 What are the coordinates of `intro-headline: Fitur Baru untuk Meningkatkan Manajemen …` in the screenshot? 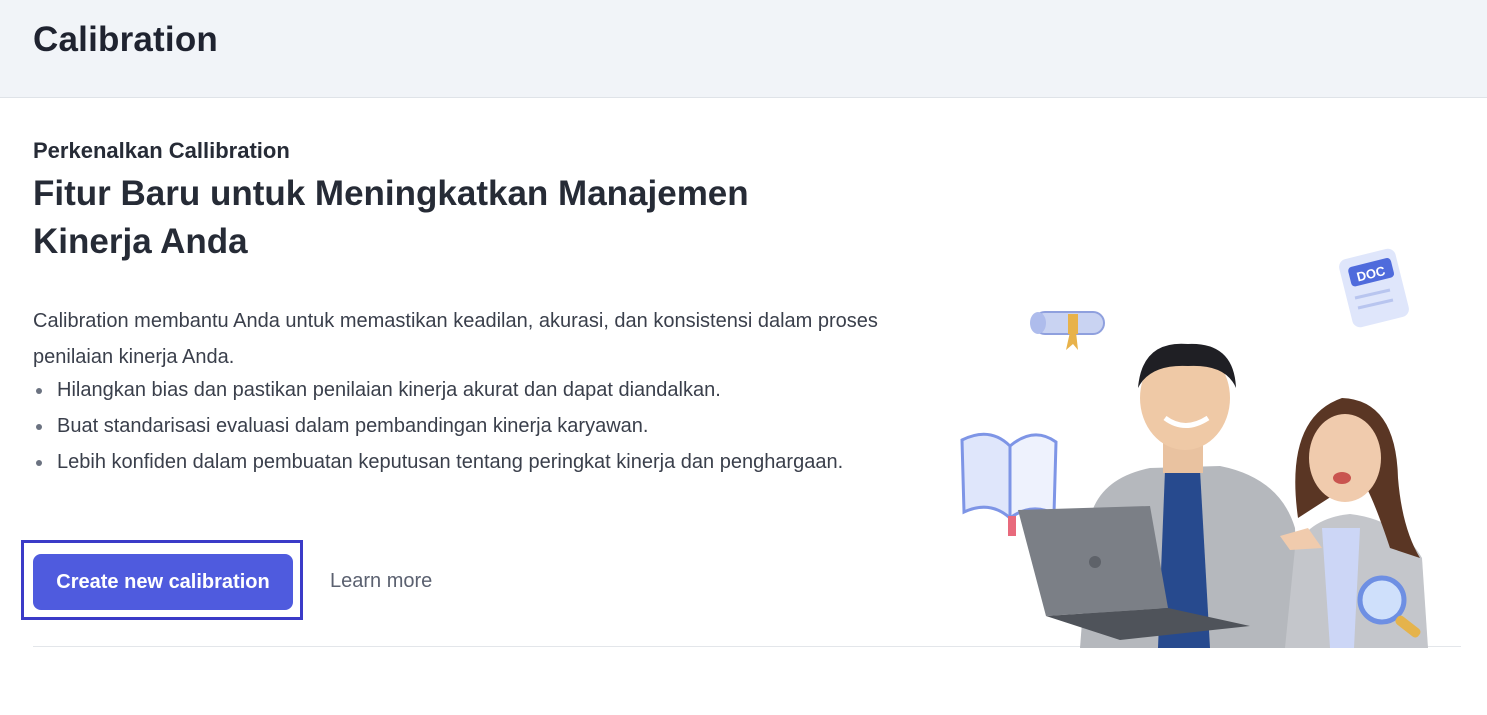 It's located at (391, 217).